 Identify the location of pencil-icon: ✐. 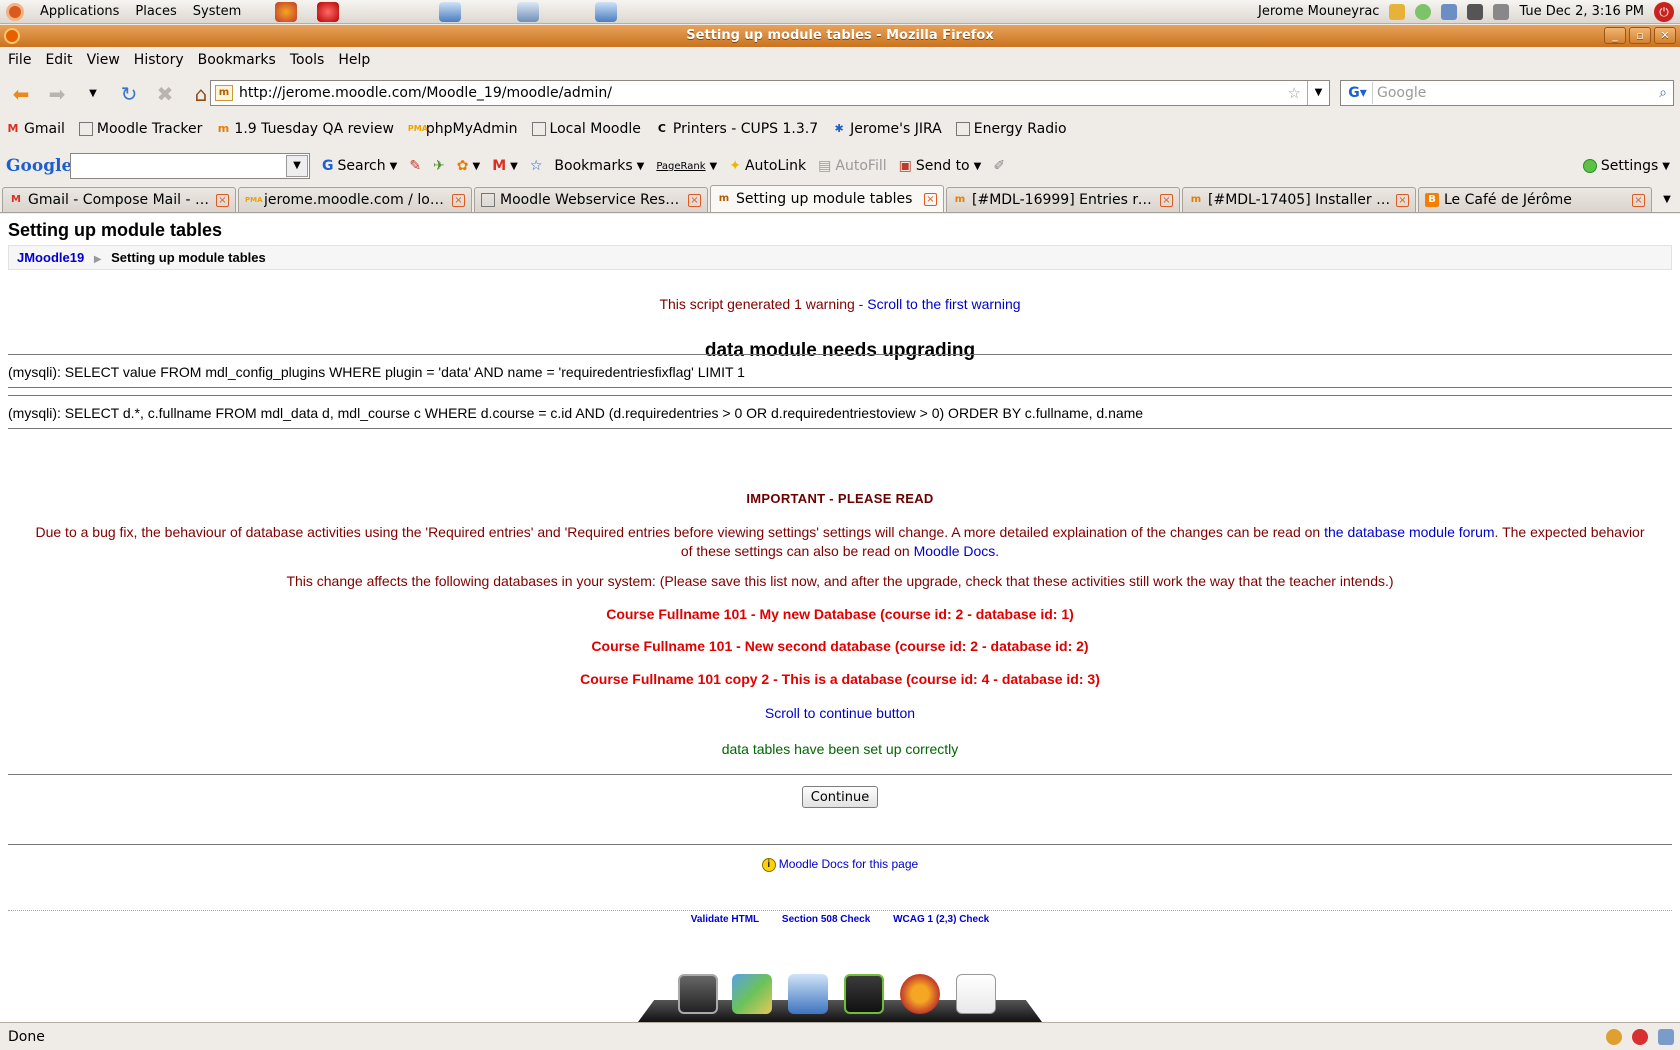
(999, 166).